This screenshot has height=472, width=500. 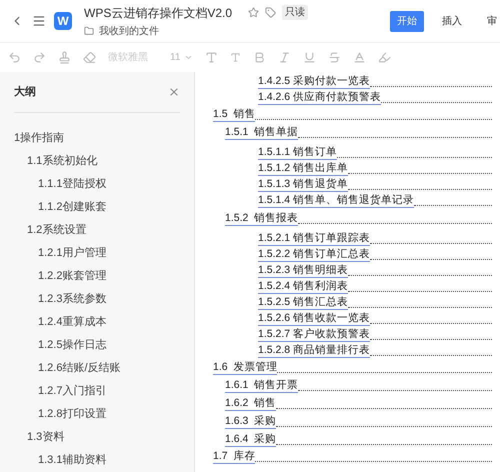 What do you see at coordinates (158, 13) in the screenshot?
I see `document-title: WPS云进销存操作文档V2.0` at bounding box center [158, 13].